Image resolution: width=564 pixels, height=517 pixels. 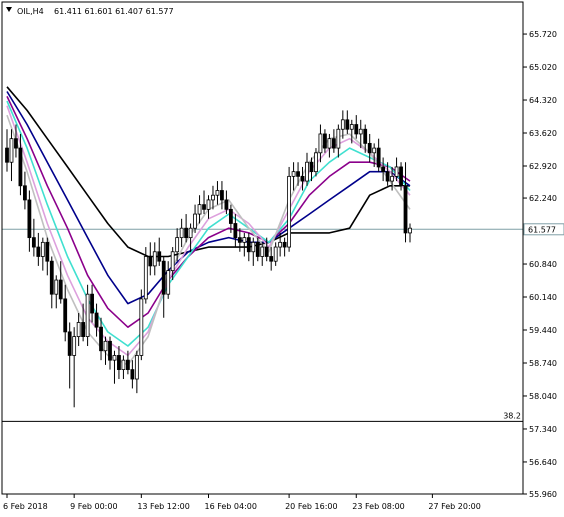 What do you see at coordinates (163, 506) in the screenshot?
I see `x-tick-label: 13 Feb 12:00` at bounding box center [163, 506].